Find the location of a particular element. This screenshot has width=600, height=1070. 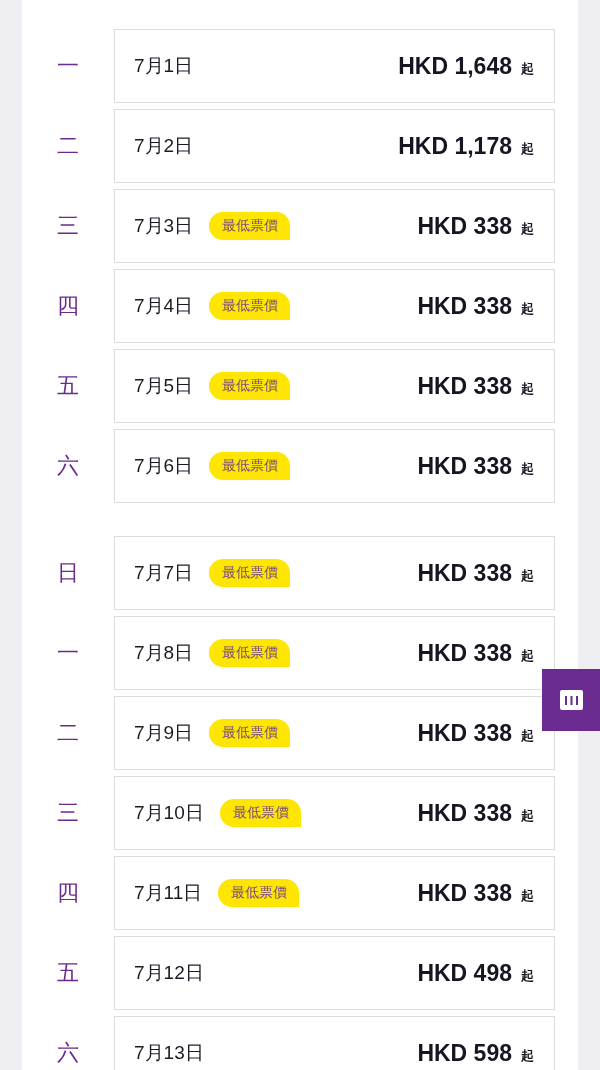

date-label: 7月4日 is located at coordinates (164, 306).